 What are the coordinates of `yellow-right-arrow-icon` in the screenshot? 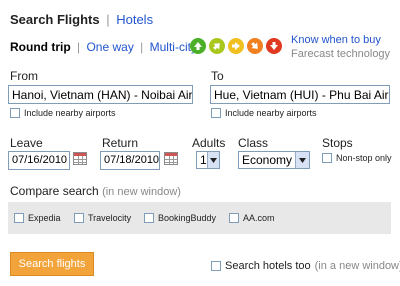 It's located at (236, 46).